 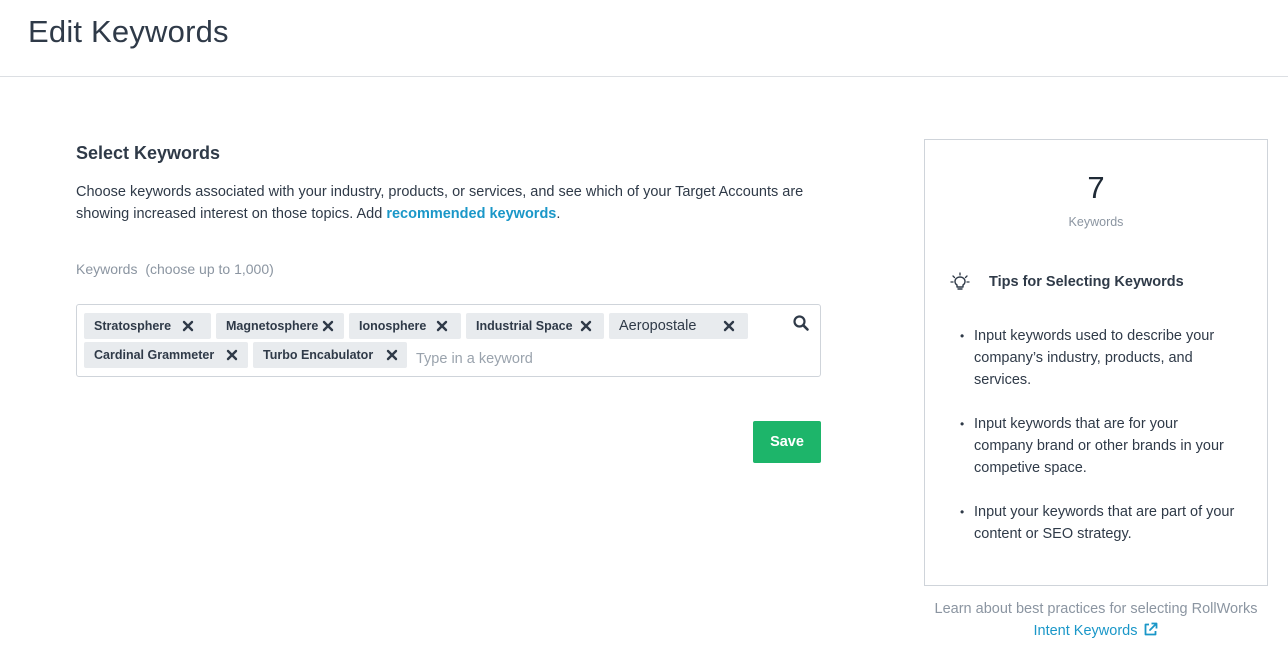 I want to click on keywords-field-label: Keywords (choose up to 1,000), so click(x=175, y=269).